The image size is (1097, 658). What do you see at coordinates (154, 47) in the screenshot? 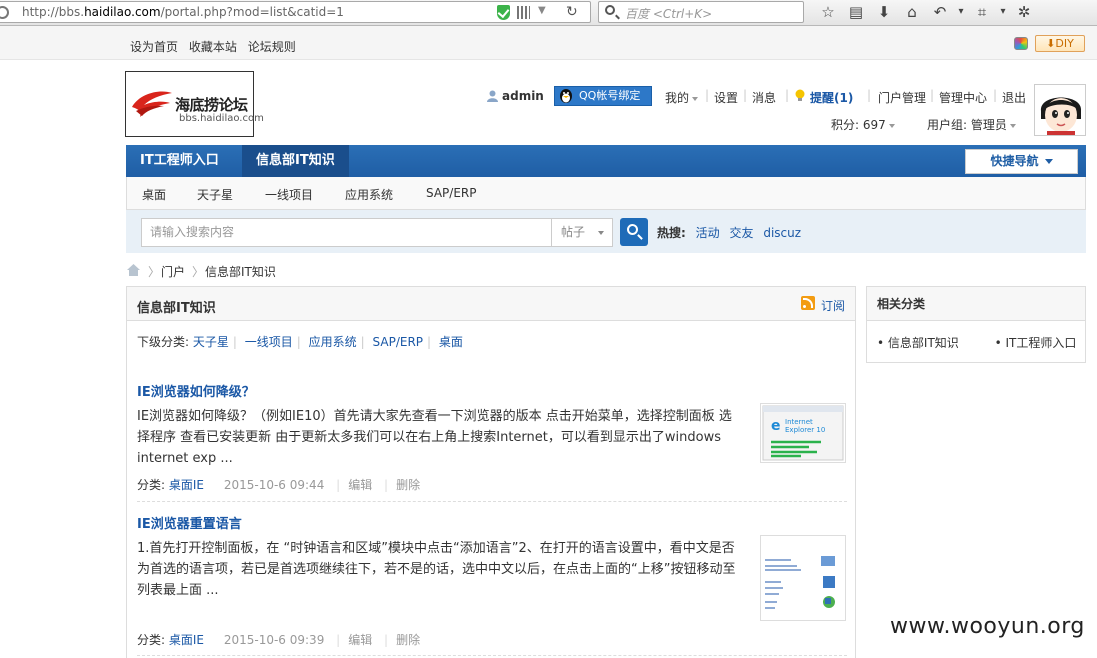
I see `set-homepage-link: 设为首页` at bounding box center [154, 47].